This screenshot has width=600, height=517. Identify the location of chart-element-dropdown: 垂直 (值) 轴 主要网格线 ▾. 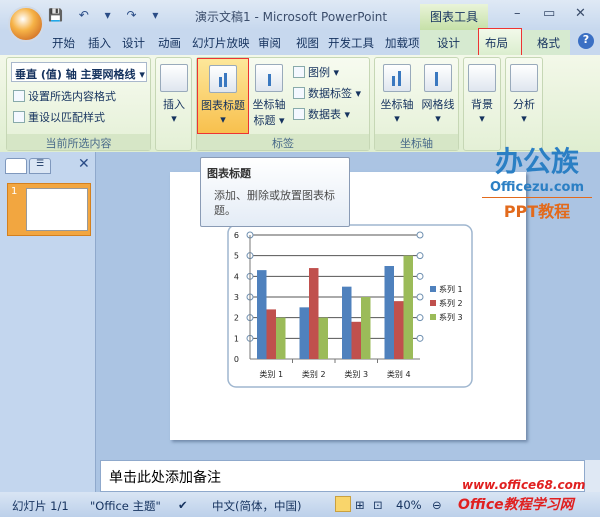
(79, 72).